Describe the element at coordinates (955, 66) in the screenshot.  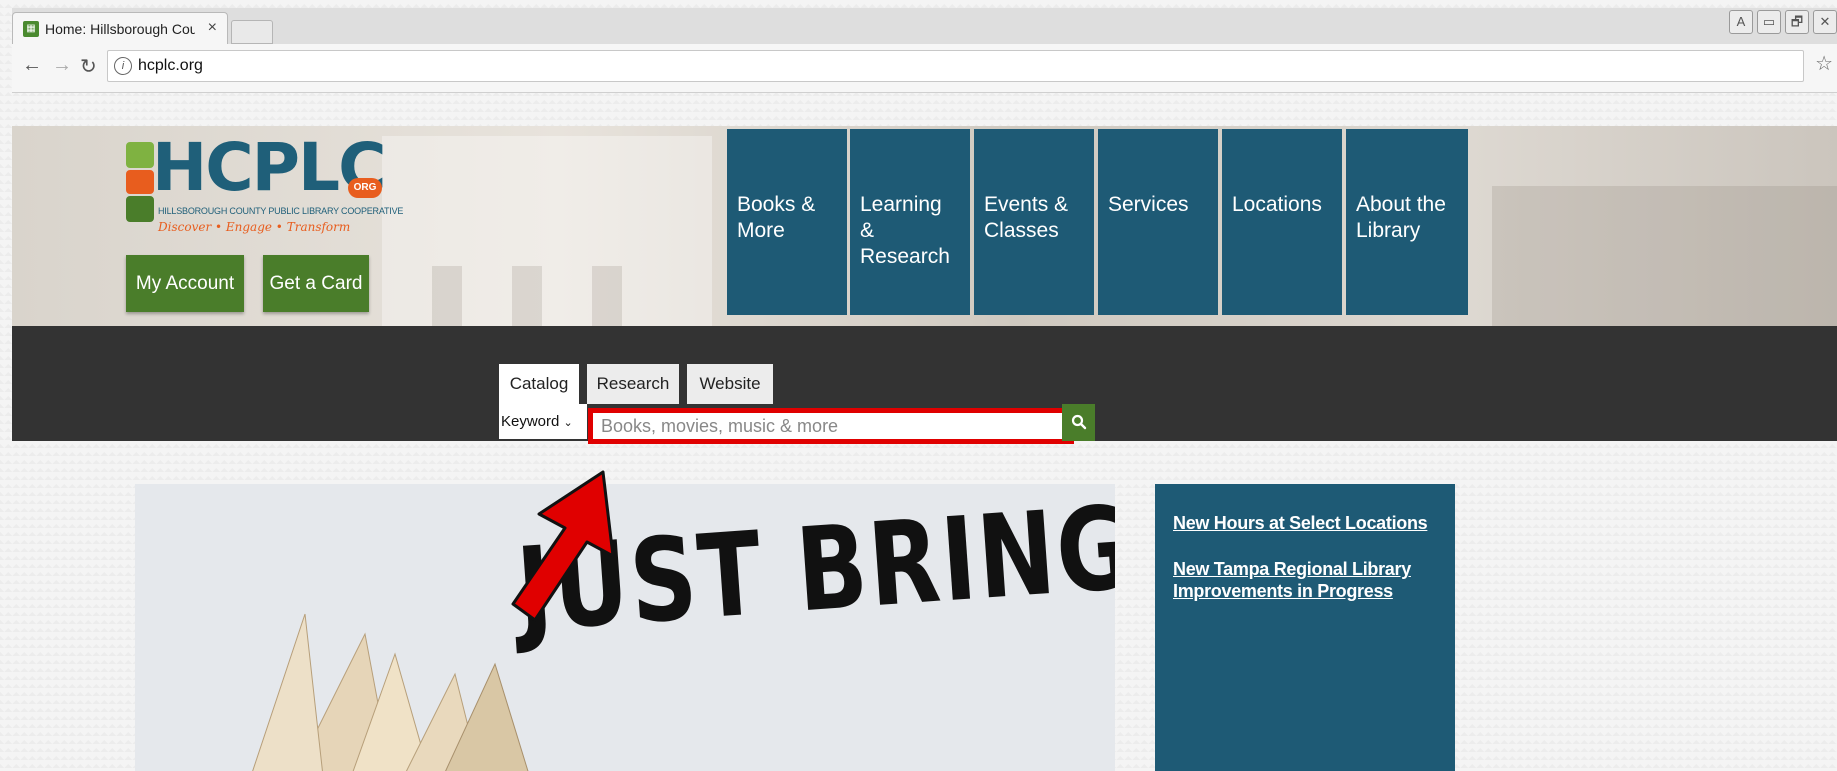
I see `address-bar: i hcplc.org` at that location.